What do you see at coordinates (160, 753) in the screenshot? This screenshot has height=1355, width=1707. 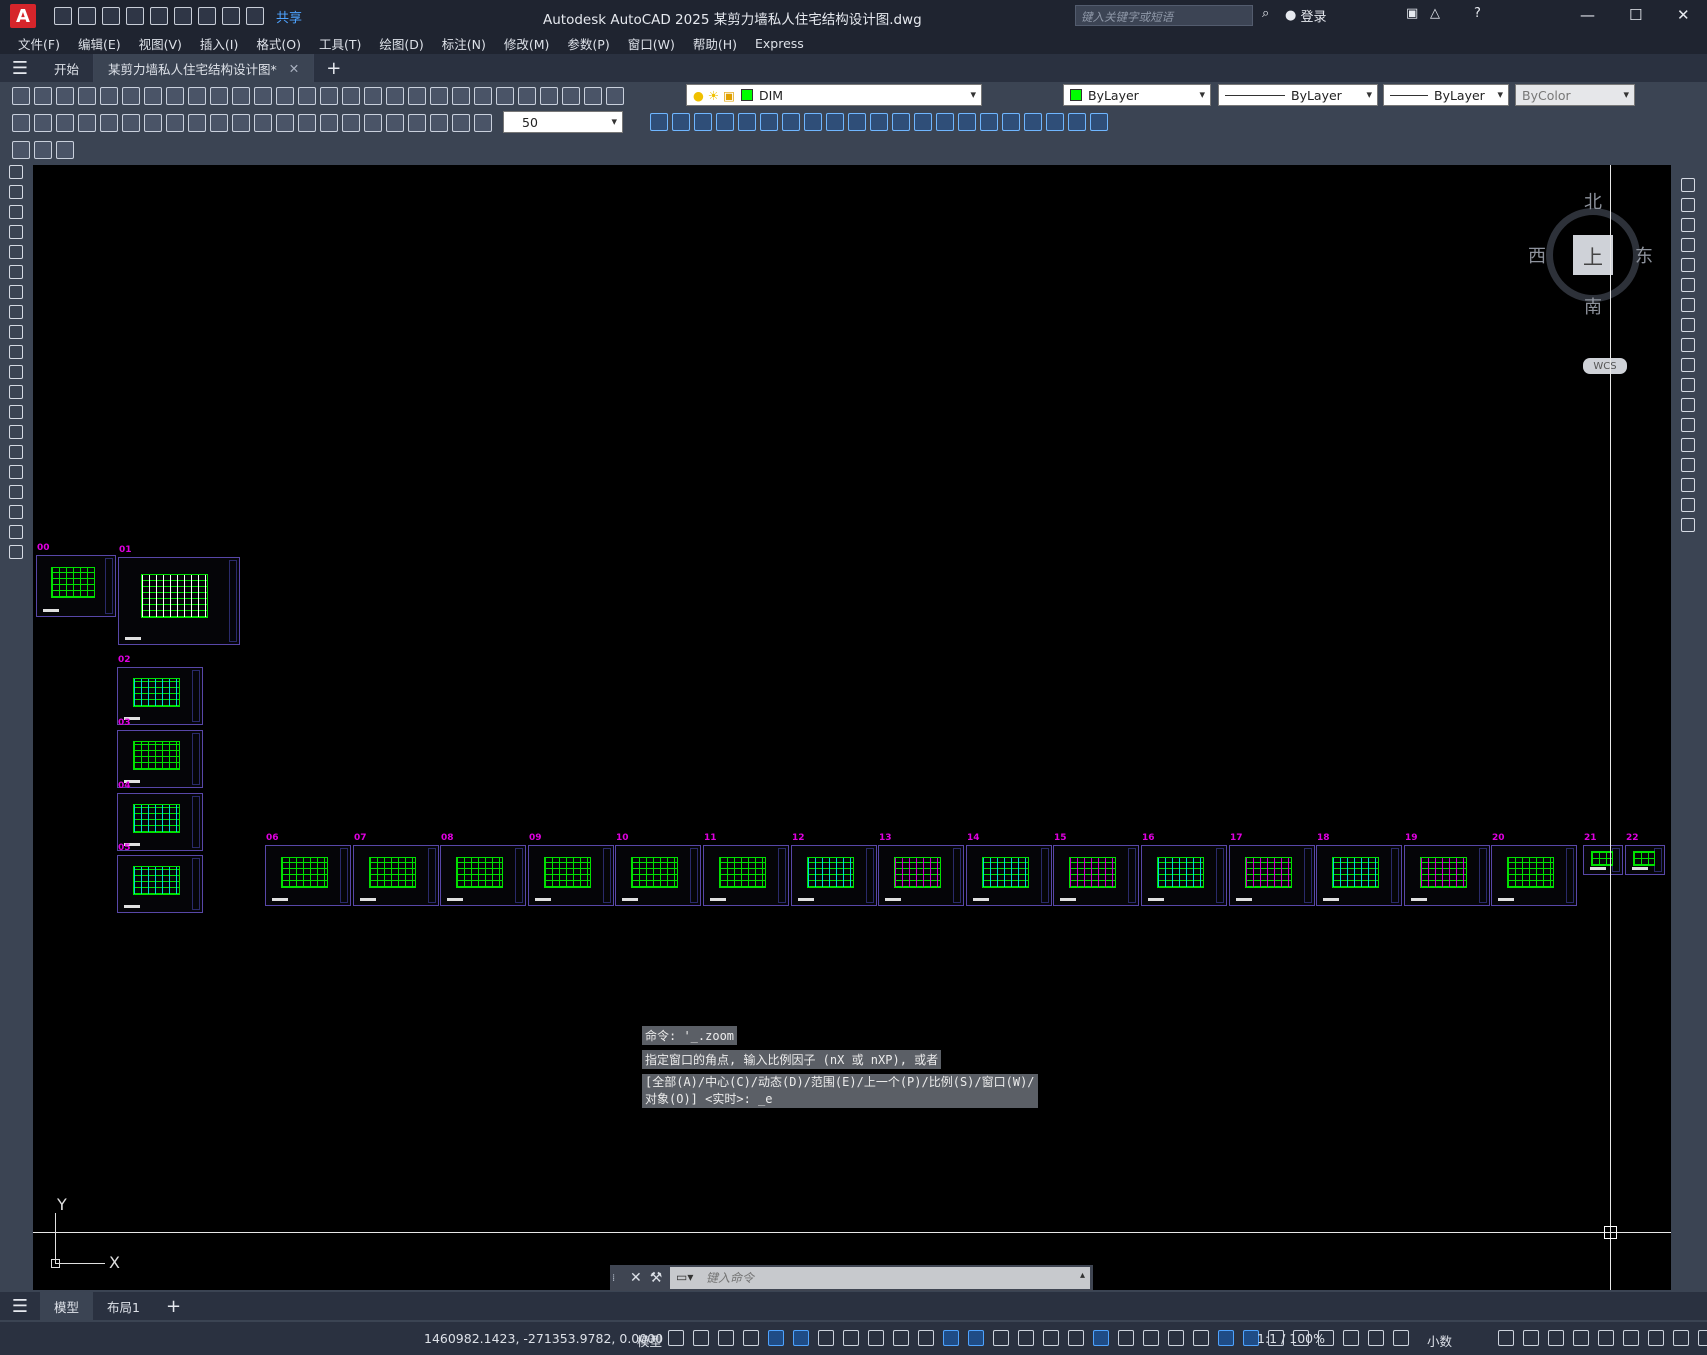 I see `drawing-sheet: 03` at bounding box center [160, 753].